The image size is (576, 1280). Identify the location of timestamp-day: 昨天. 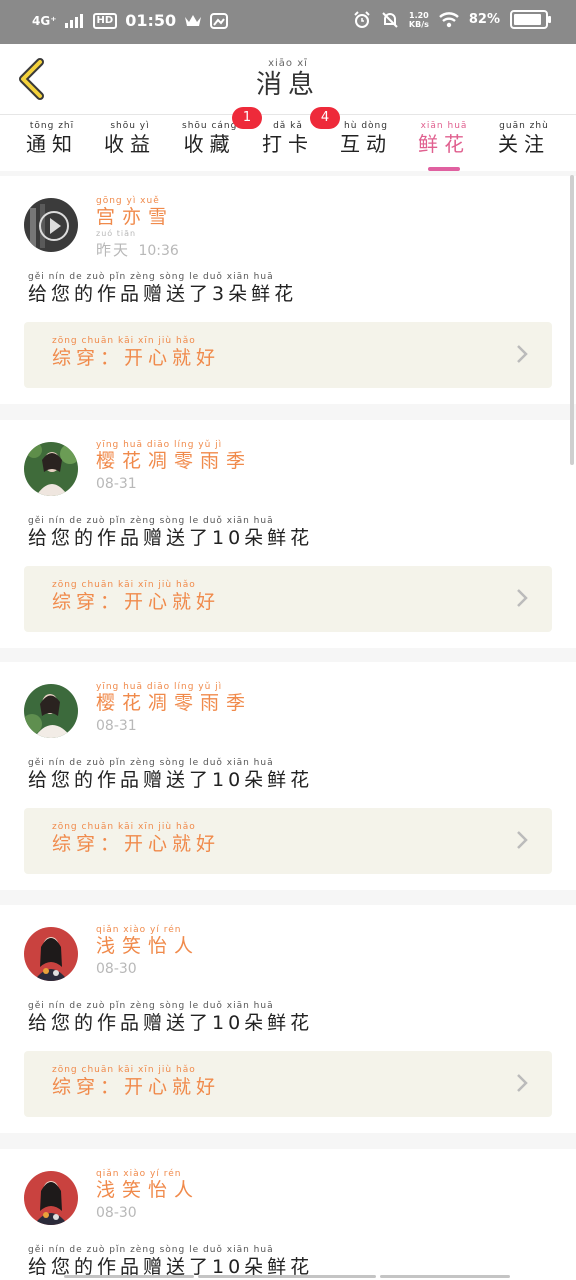
(113, 250).